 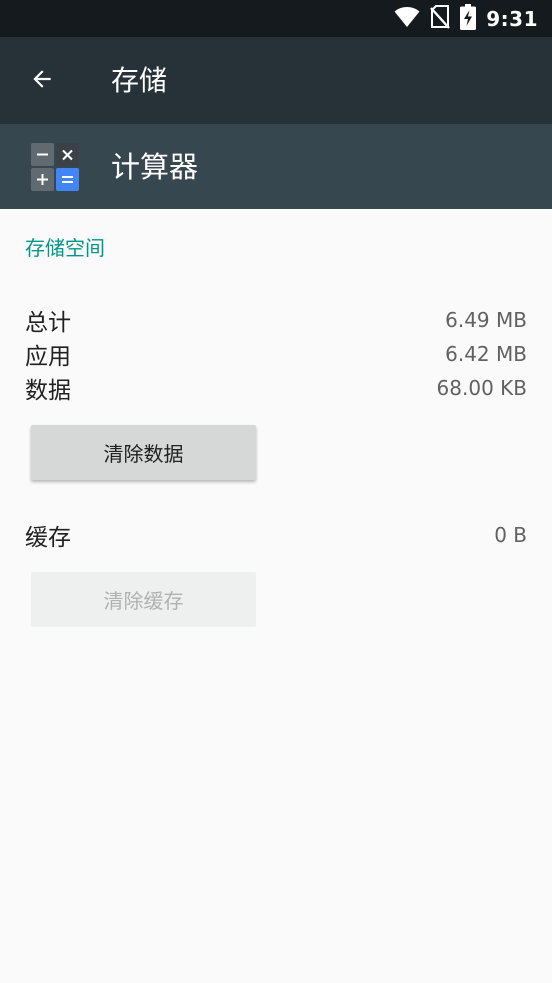 What do you see at coordinates (55, 167) in the screenshot?
I see `calculator-app-icon` at bounding box center [55, 167].